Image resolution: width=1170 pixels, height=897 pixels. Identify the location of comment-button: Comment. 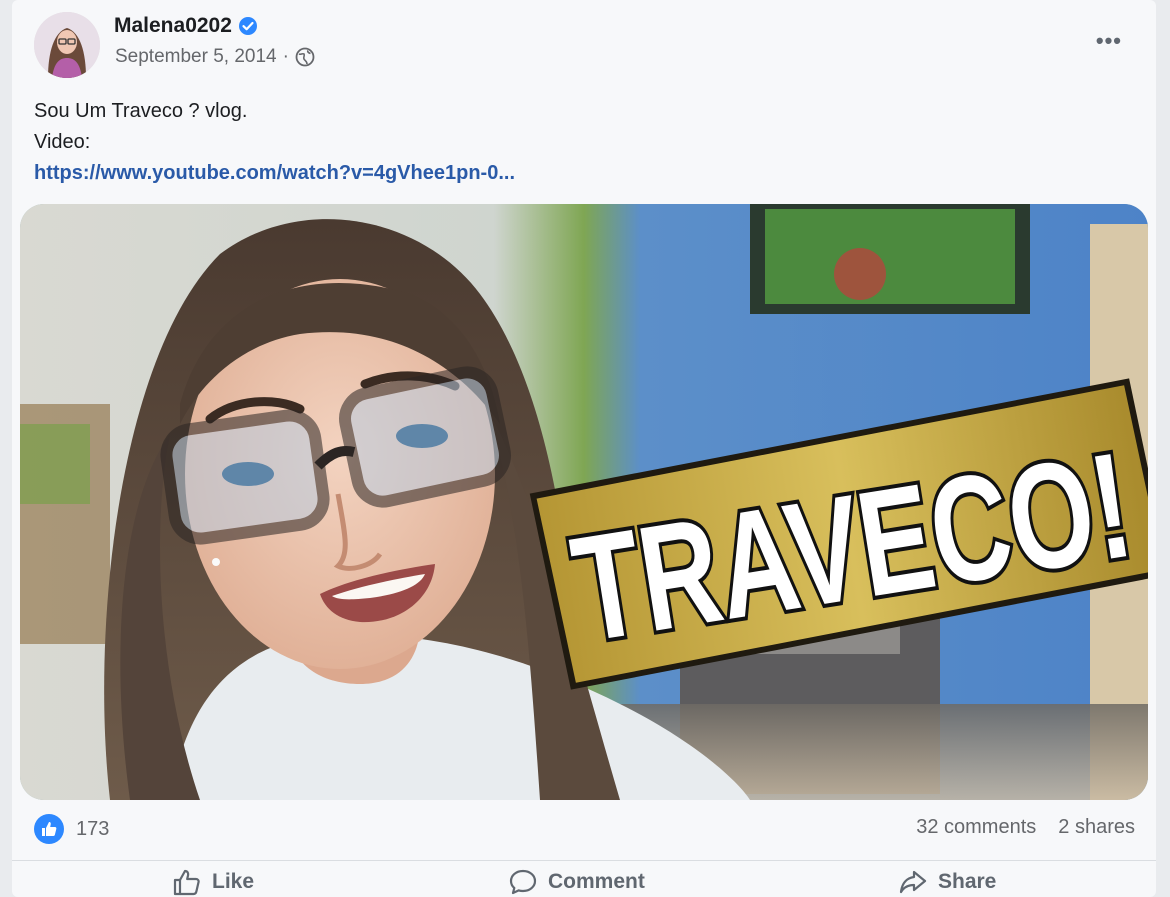
(576, 882).